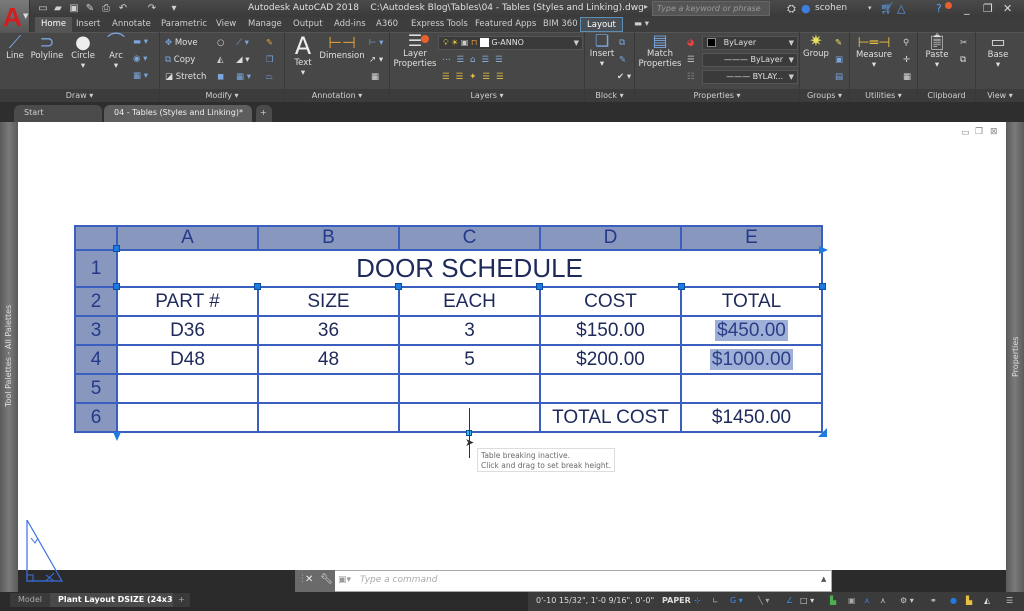 The image size is (1024, 611). Describe the element at coordinates (933, 601) in the screenshot. I see `annotation-monitor-icon: ⚭` at that location.